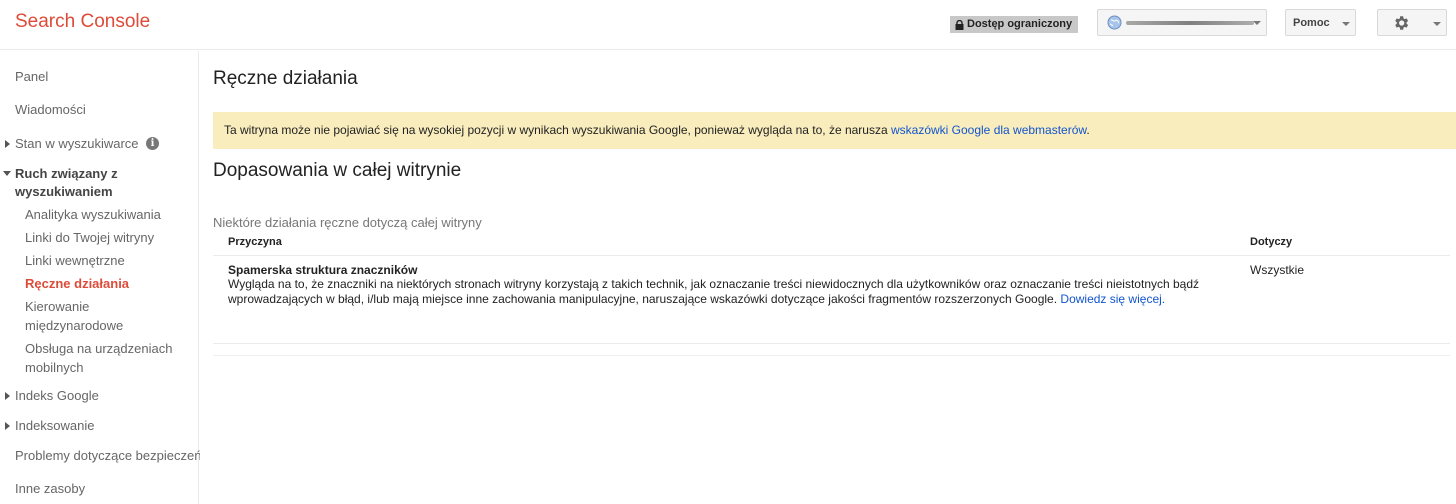 The height and width of the screenshot is (504, 1456). I want to click on manual-action-title: Spamerska struktura znaczników, so click(323, 270).